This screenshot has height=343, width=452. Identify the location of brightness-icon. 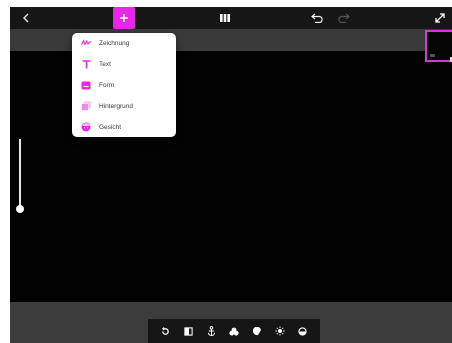
(280, 331).